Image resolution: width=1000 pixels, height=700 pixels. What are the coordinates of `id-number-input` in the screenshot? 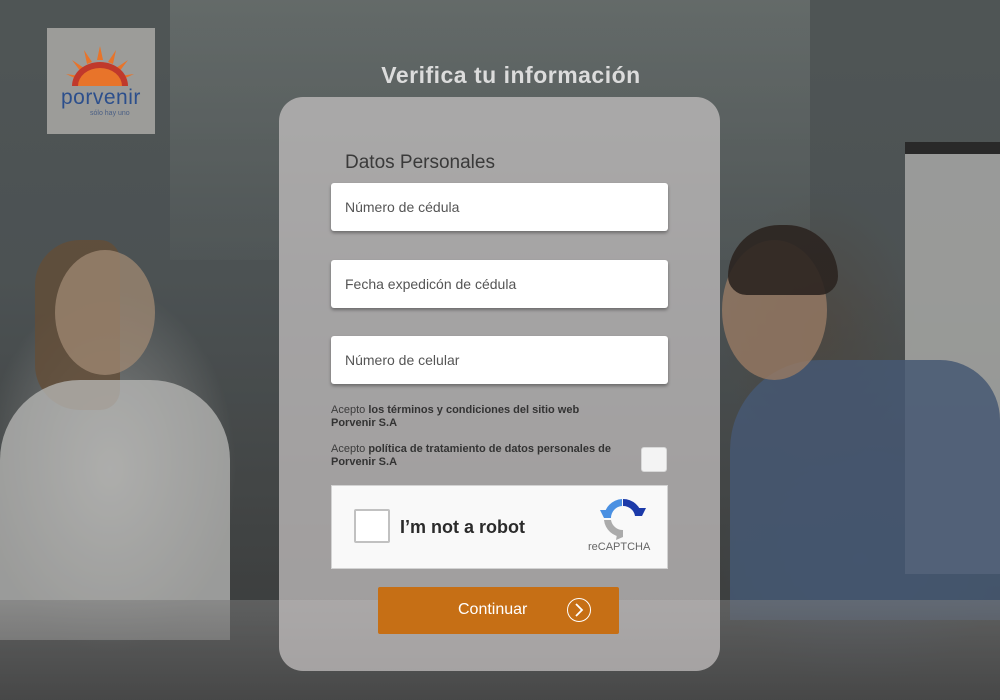 It's located at (499, 207).